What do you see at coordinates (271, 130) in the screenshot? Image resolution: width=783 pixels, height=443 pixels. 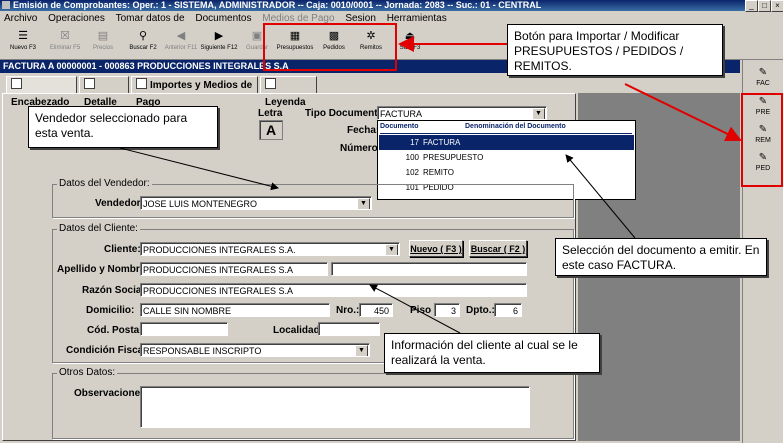 I see `letra-value: A` at bounding box center [271, 130].